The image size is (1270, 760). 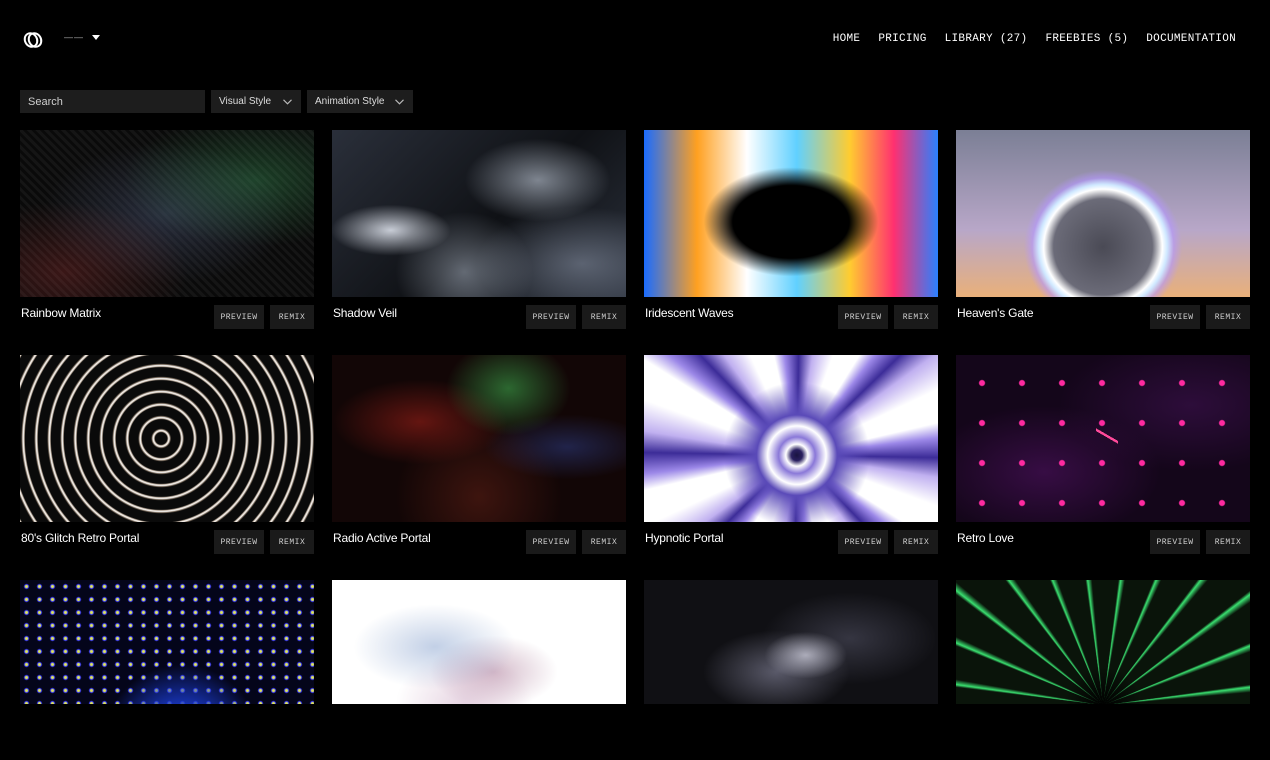 I want to click on language-selector: ——, so click(x=82, y=37).